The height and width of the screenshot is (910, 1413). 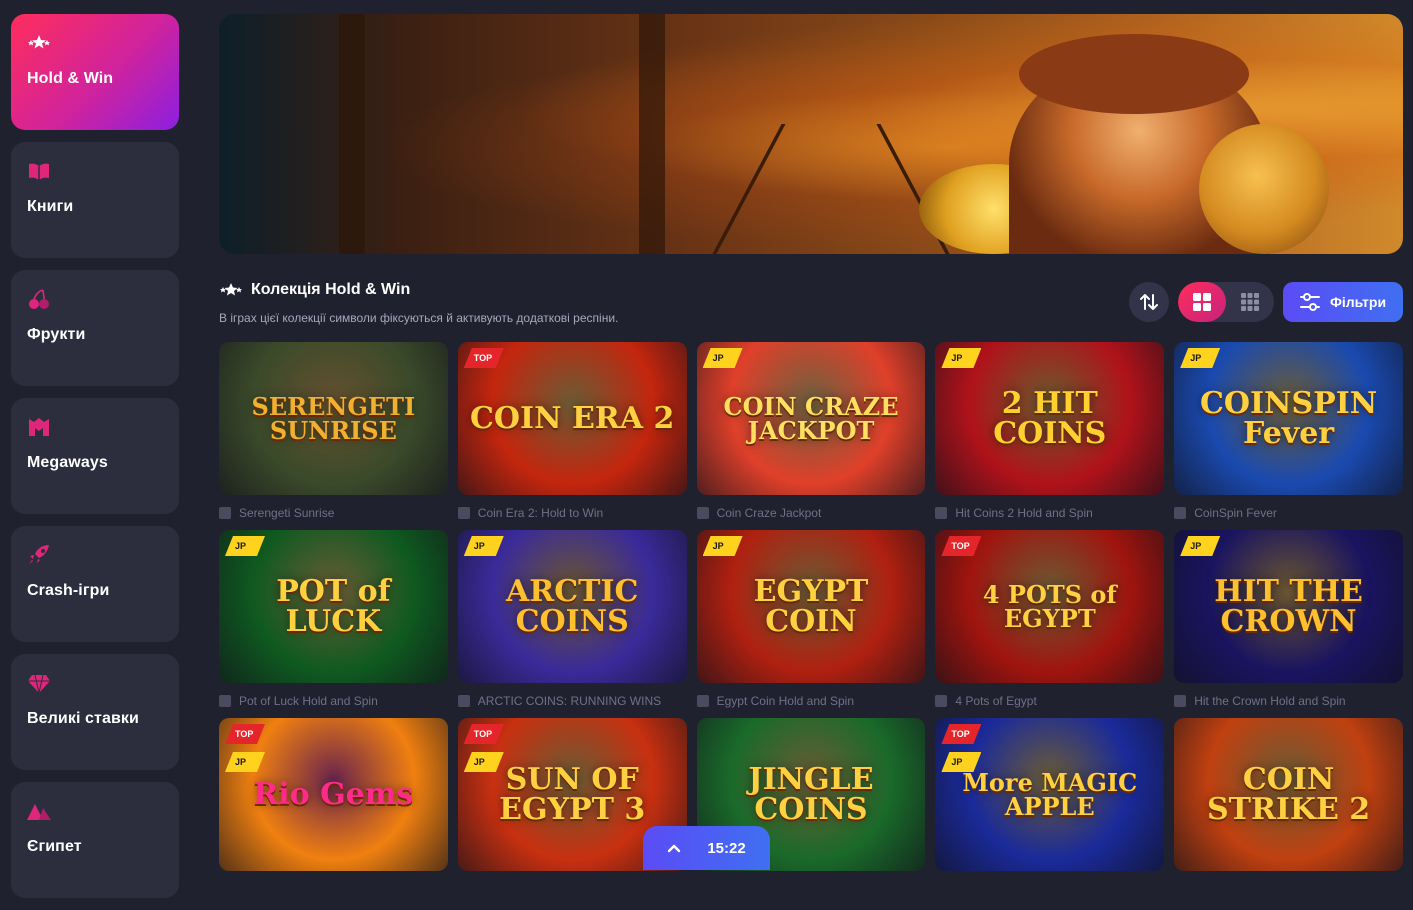 I want to click on sort-button, so click(x=1149, y=302).